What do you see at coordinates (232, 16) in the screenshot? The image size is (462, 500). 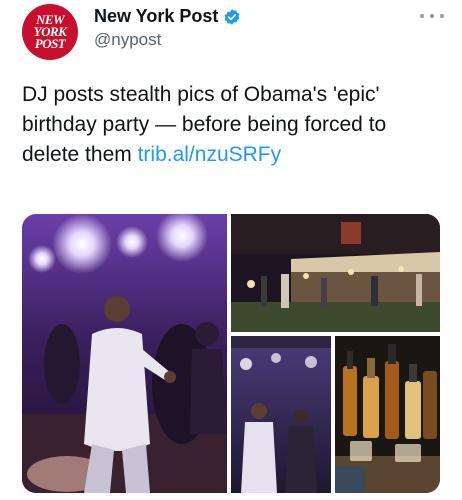 I see `verified-badge-icon` at bounding box center [232, 16].